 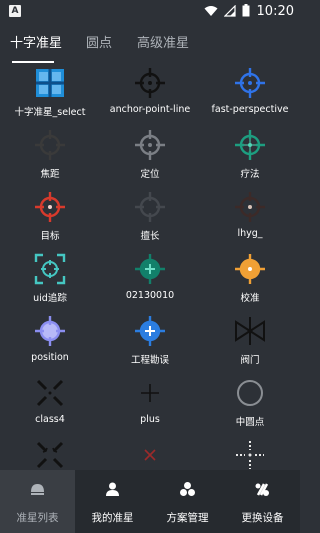 I want to click on cyan-bracket-crosshair-icon, so click(x=50, y=269).